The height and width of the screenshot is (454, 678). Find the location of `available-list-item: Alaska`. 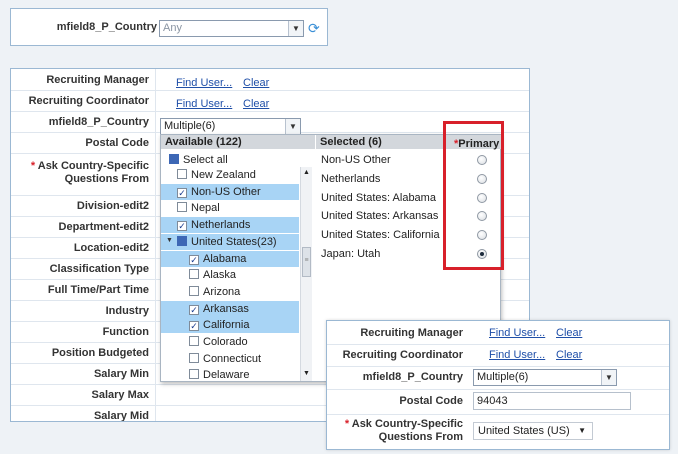

available-list-item: Alaska is located at coordinates (230, 275).